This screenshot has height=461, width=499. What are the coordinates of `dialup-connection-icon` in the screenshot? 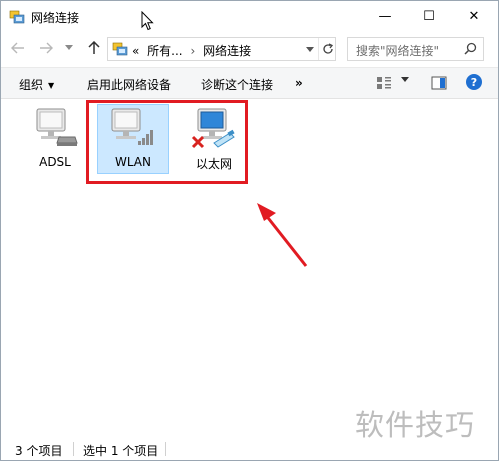 It's located at (57, 127).